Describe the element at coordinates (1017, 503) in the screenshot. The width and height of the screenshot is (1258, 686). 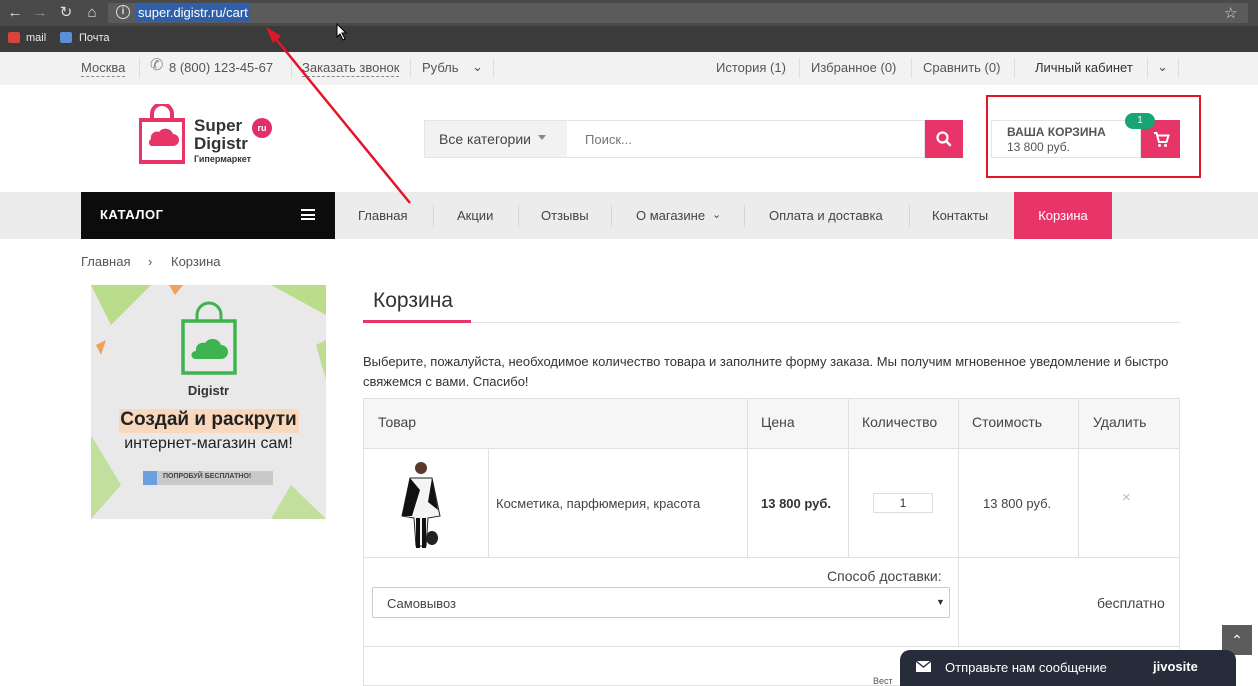
I see `product-total: 13 800 руб.` at that location.